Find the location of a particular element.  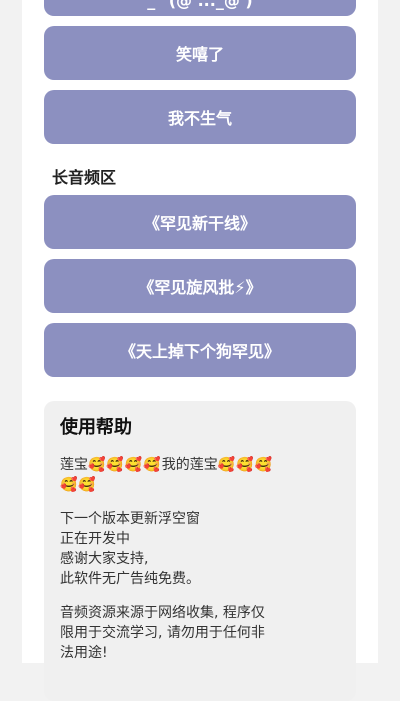

sound-button-label: ^_^(@ ..._@ )^ is located at coordinates (200, 5).